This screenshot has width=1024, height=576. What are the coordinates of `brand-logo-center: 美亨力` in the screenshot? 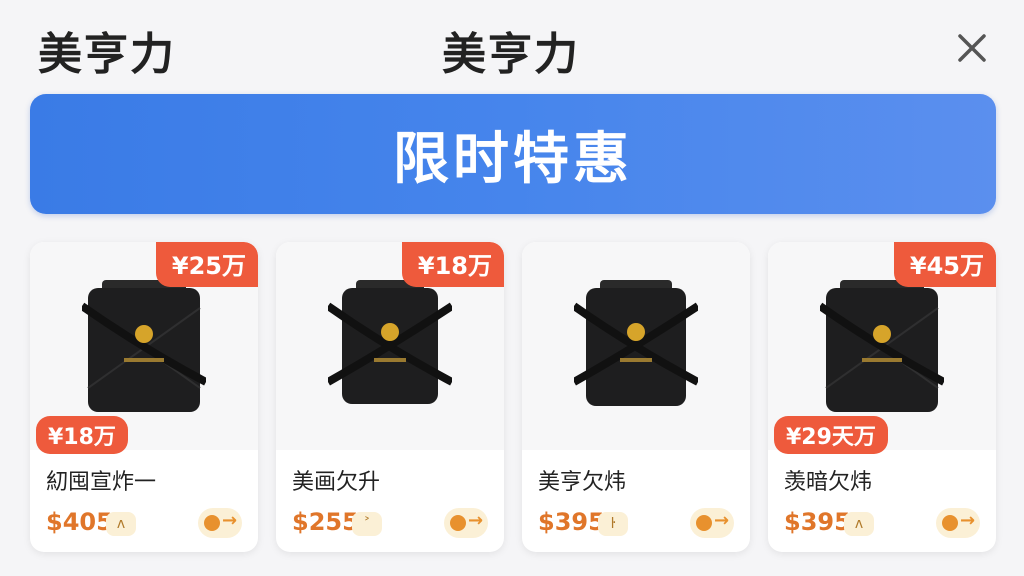 It's located at (511, 54).